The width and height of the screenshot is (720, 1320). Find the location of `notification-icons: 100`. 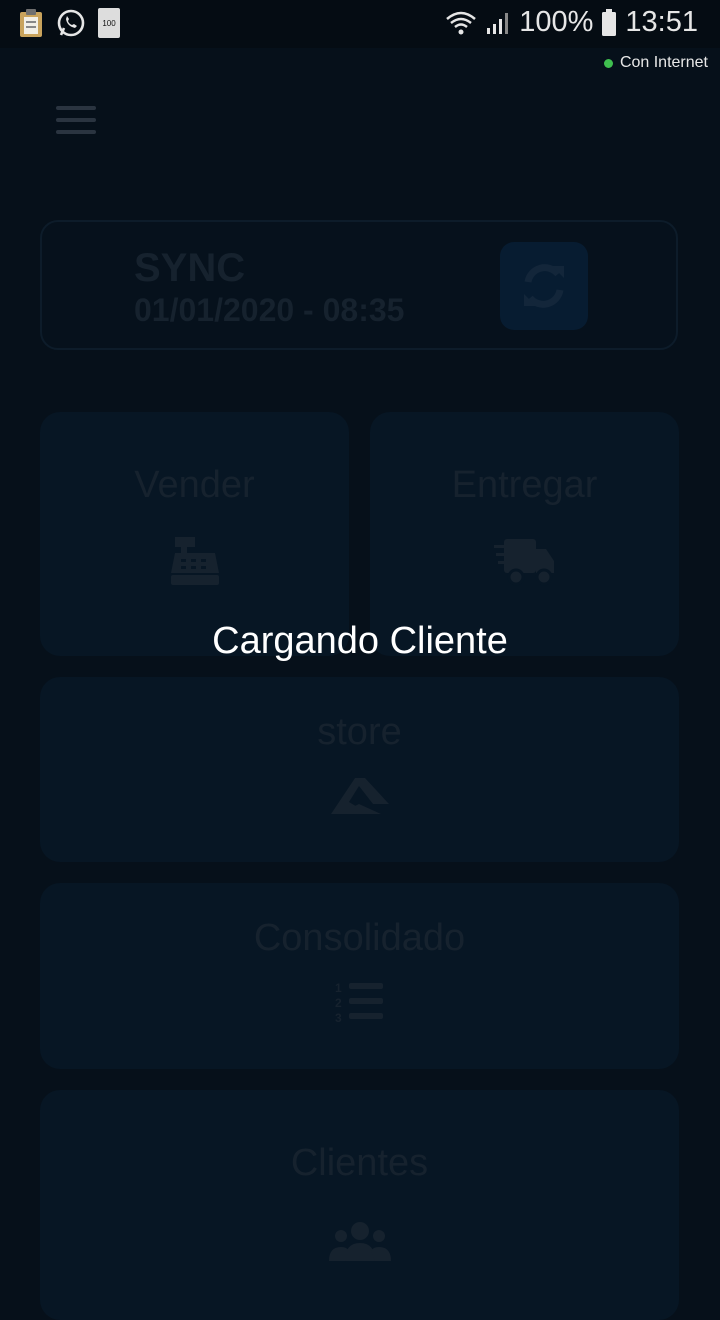

notification-icons: 100 is located at coordinates (69, 23).